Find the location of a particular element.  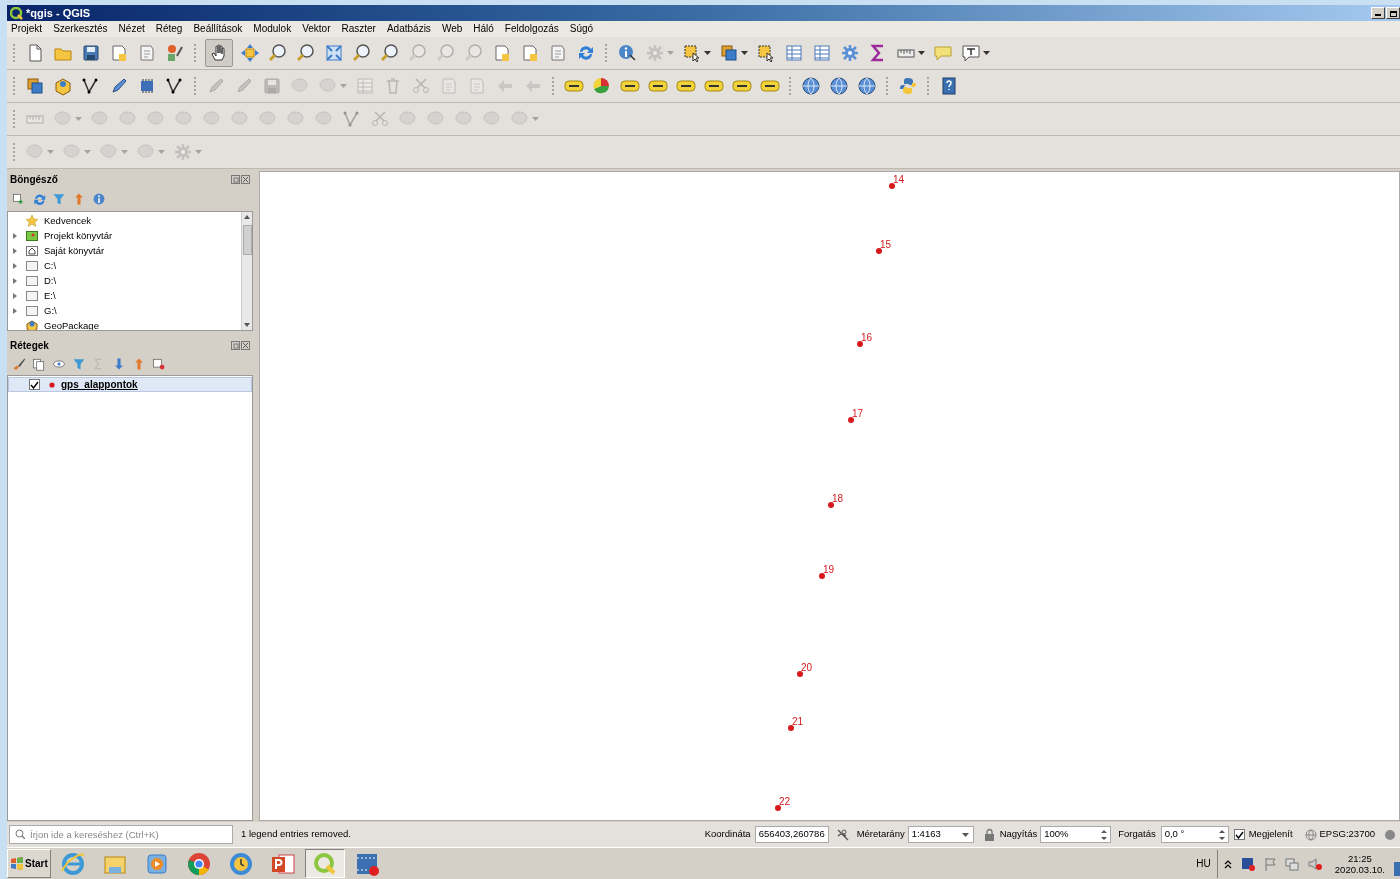

tree-item: C:\ is located at coordinates (50, 265).